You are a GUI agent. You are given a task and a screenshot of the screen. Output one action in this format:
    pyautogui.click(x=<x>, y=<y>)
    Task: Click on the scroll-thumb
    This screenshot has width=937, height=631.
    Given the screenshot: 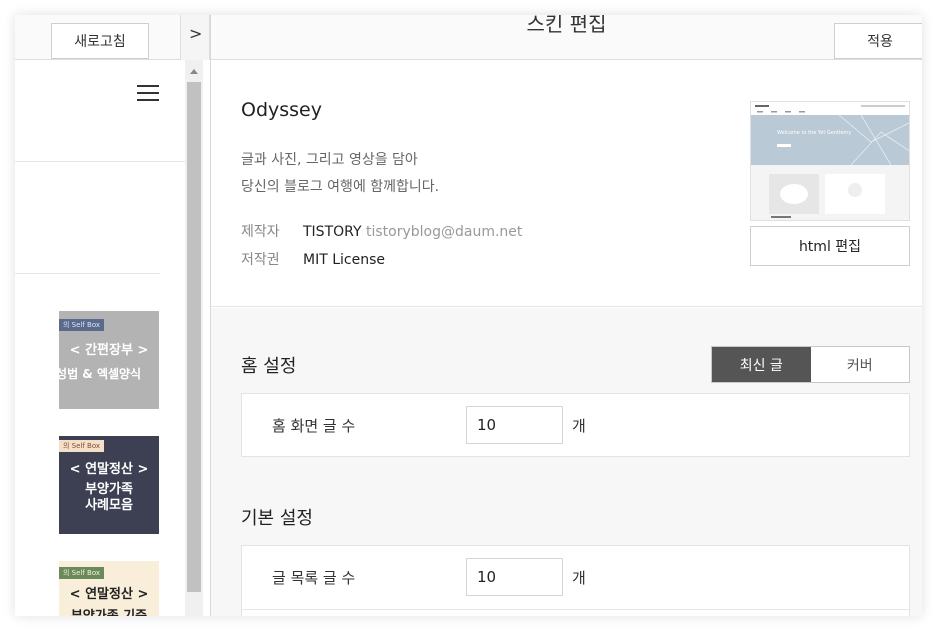 What is the action you would take?
    pyautogui.click(x=194, y=337)
    